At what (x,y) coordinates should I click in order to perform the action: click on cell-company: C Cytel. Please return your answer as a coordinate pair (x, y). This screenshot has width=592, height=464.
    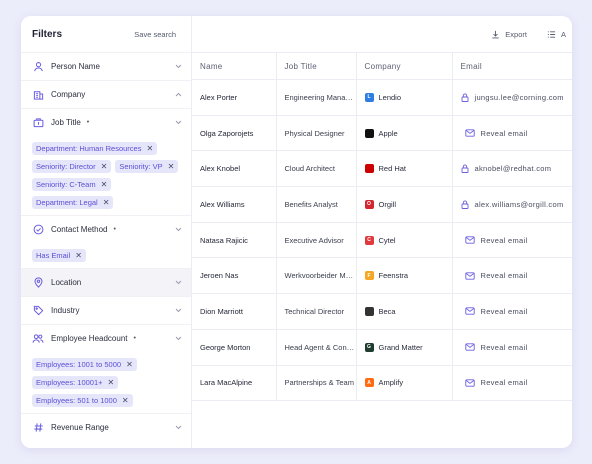
    Looking at the image, I should click on (404, 240).